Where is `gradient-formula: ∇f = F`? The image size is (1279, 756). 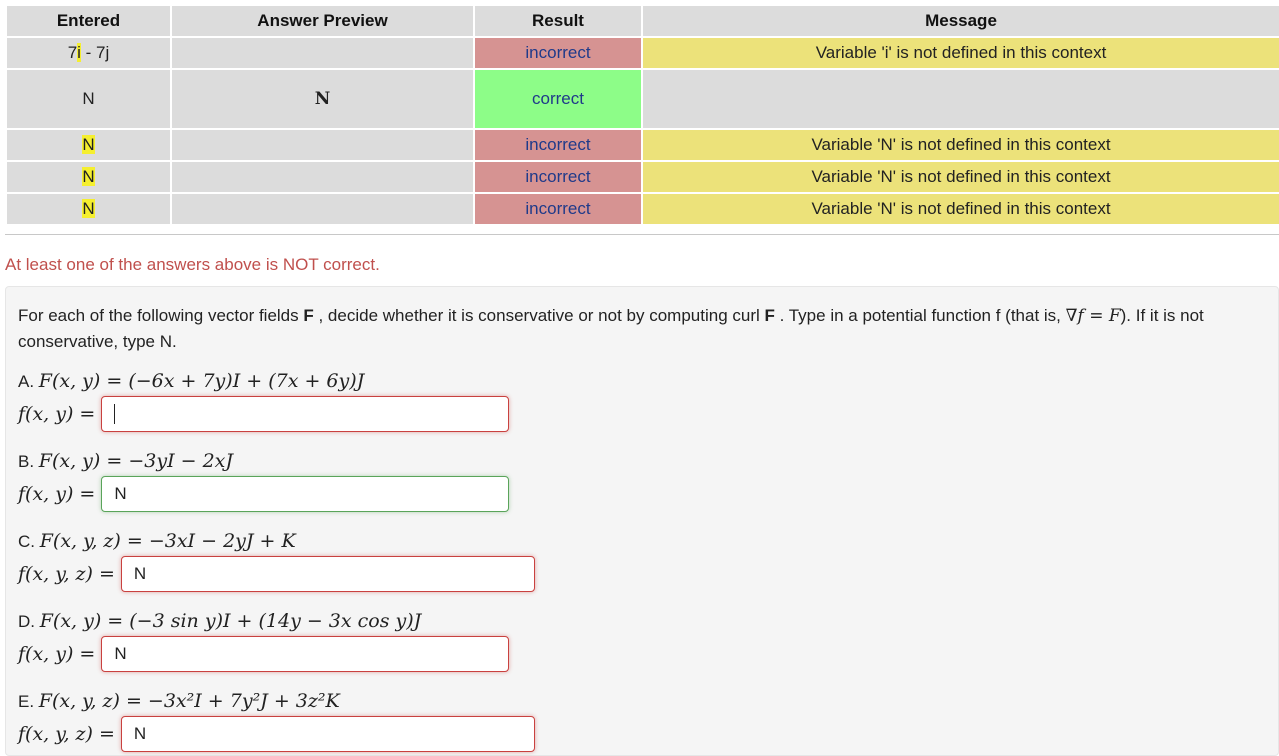 gradient-formula: ∇f = F is located at coordinates (1093, 316).